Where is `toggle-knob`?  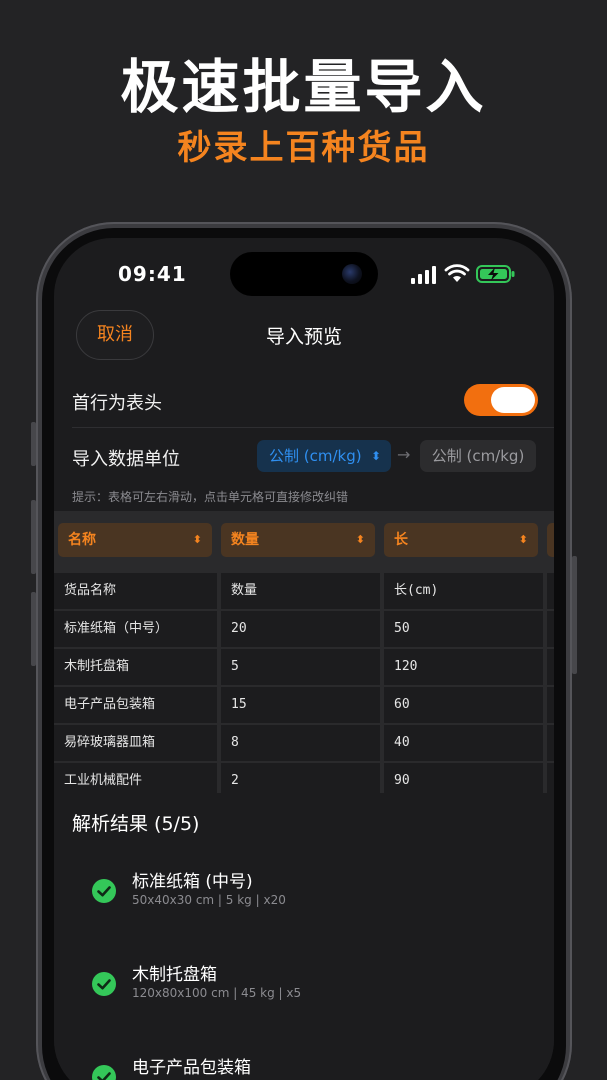
toggle-knob is located at coordinates (513, 400).